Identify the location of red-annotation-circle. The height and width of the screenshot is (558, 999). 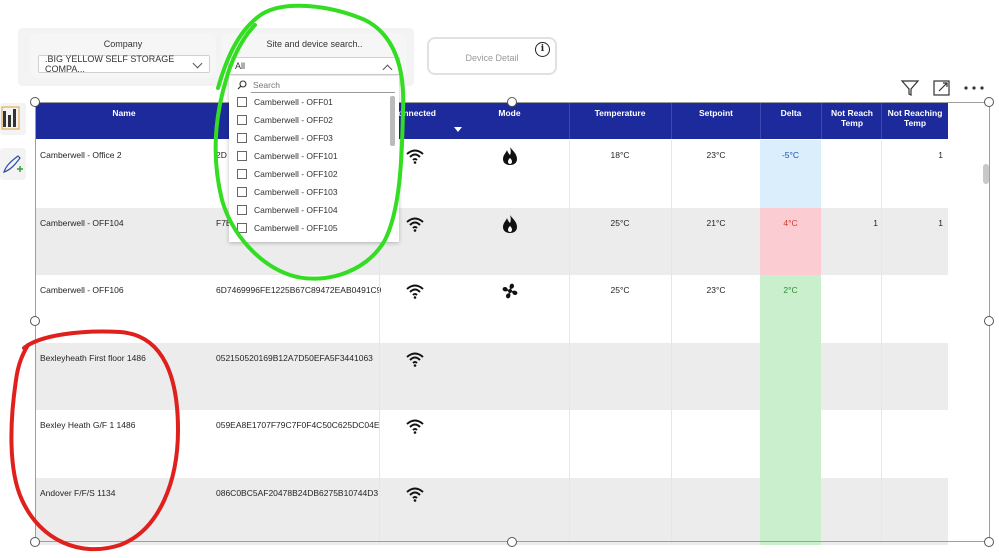
(95, 440).